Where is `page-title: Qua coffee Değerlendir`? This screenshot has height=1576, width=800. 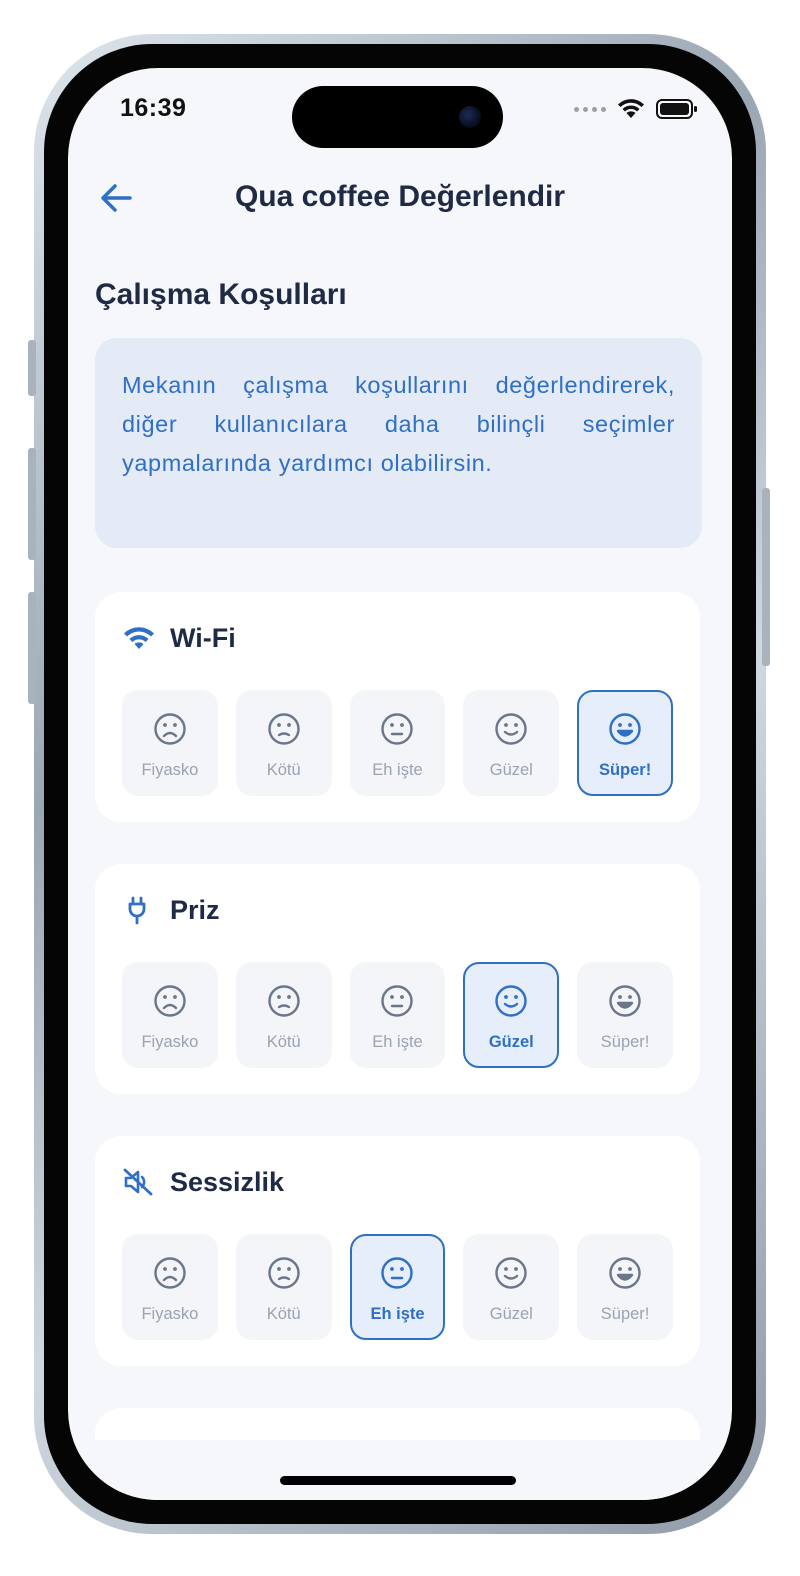
page-title: Qua coffee Değerlendir is located at coordinates (400, 196).